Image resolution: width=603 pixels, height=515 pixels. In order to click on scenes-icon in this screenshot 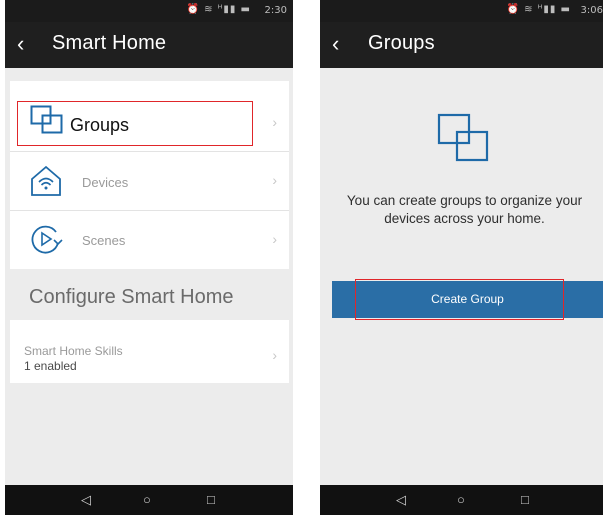, I will do `click(47, 241)`.